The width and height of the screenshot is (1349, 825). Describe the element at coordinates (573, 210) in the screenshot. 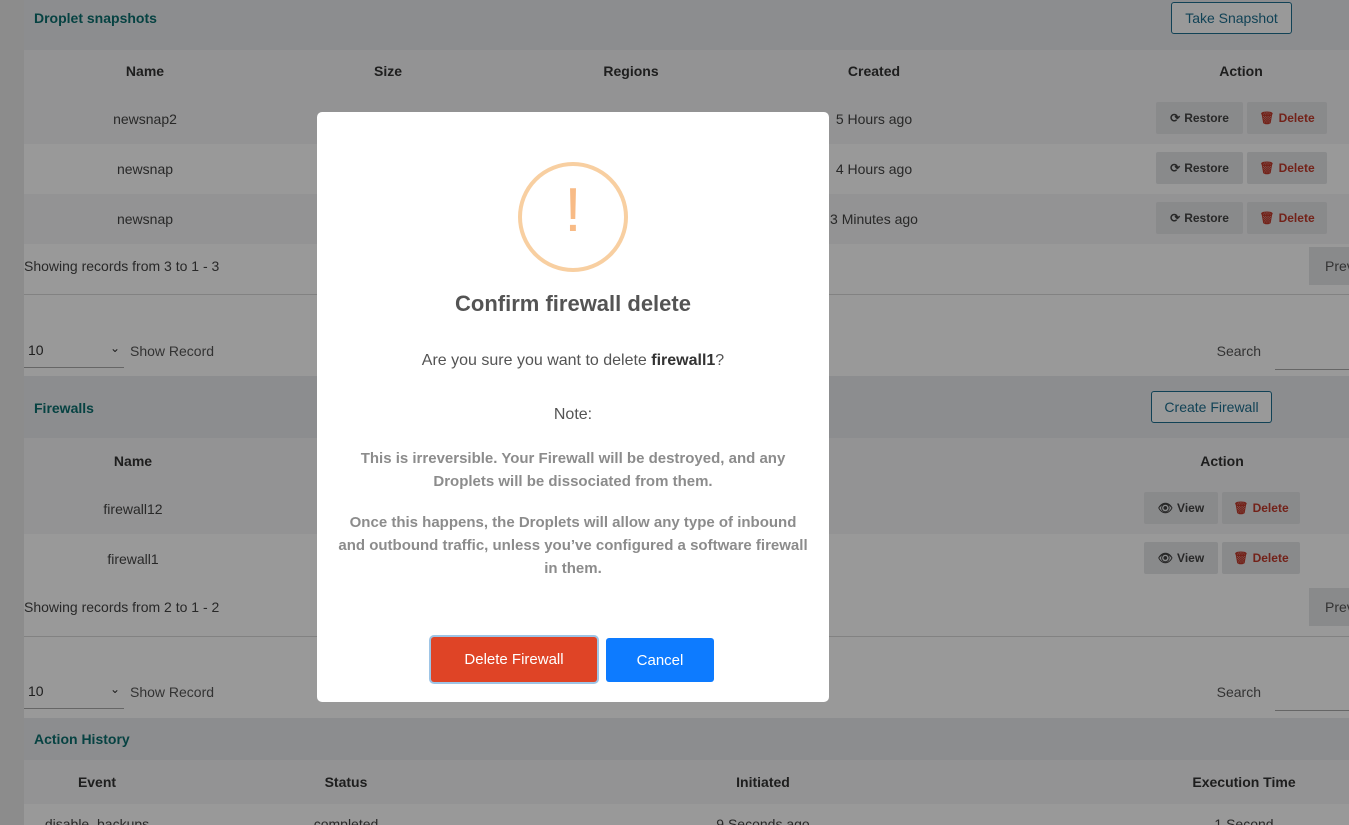

I see `exclamation-mark: !` at that location.